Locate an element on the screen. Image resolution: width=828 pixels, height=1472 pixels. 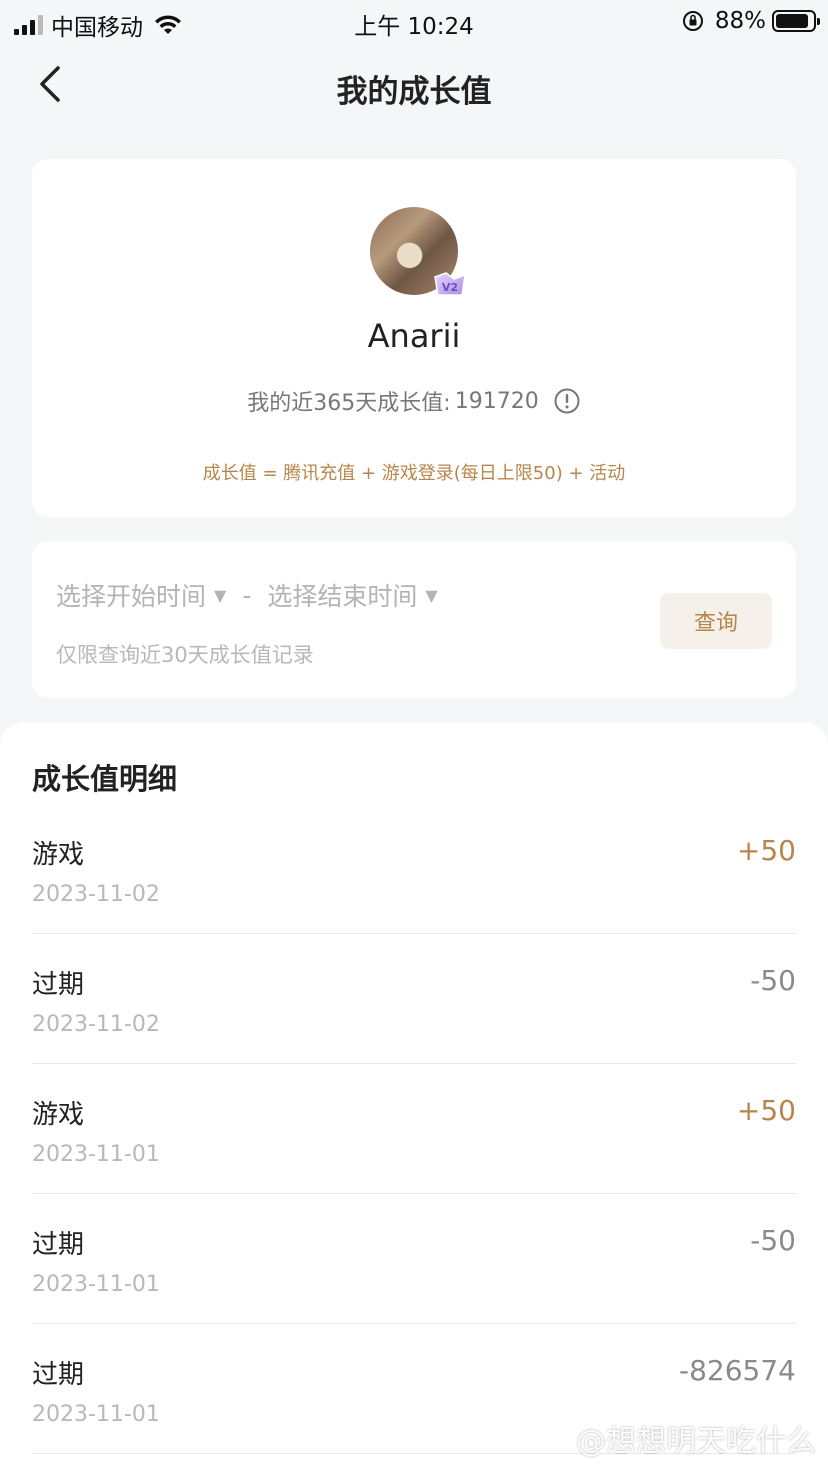
growth-total-label: 我的近365天成长值: is located at coordinates (349, 403).